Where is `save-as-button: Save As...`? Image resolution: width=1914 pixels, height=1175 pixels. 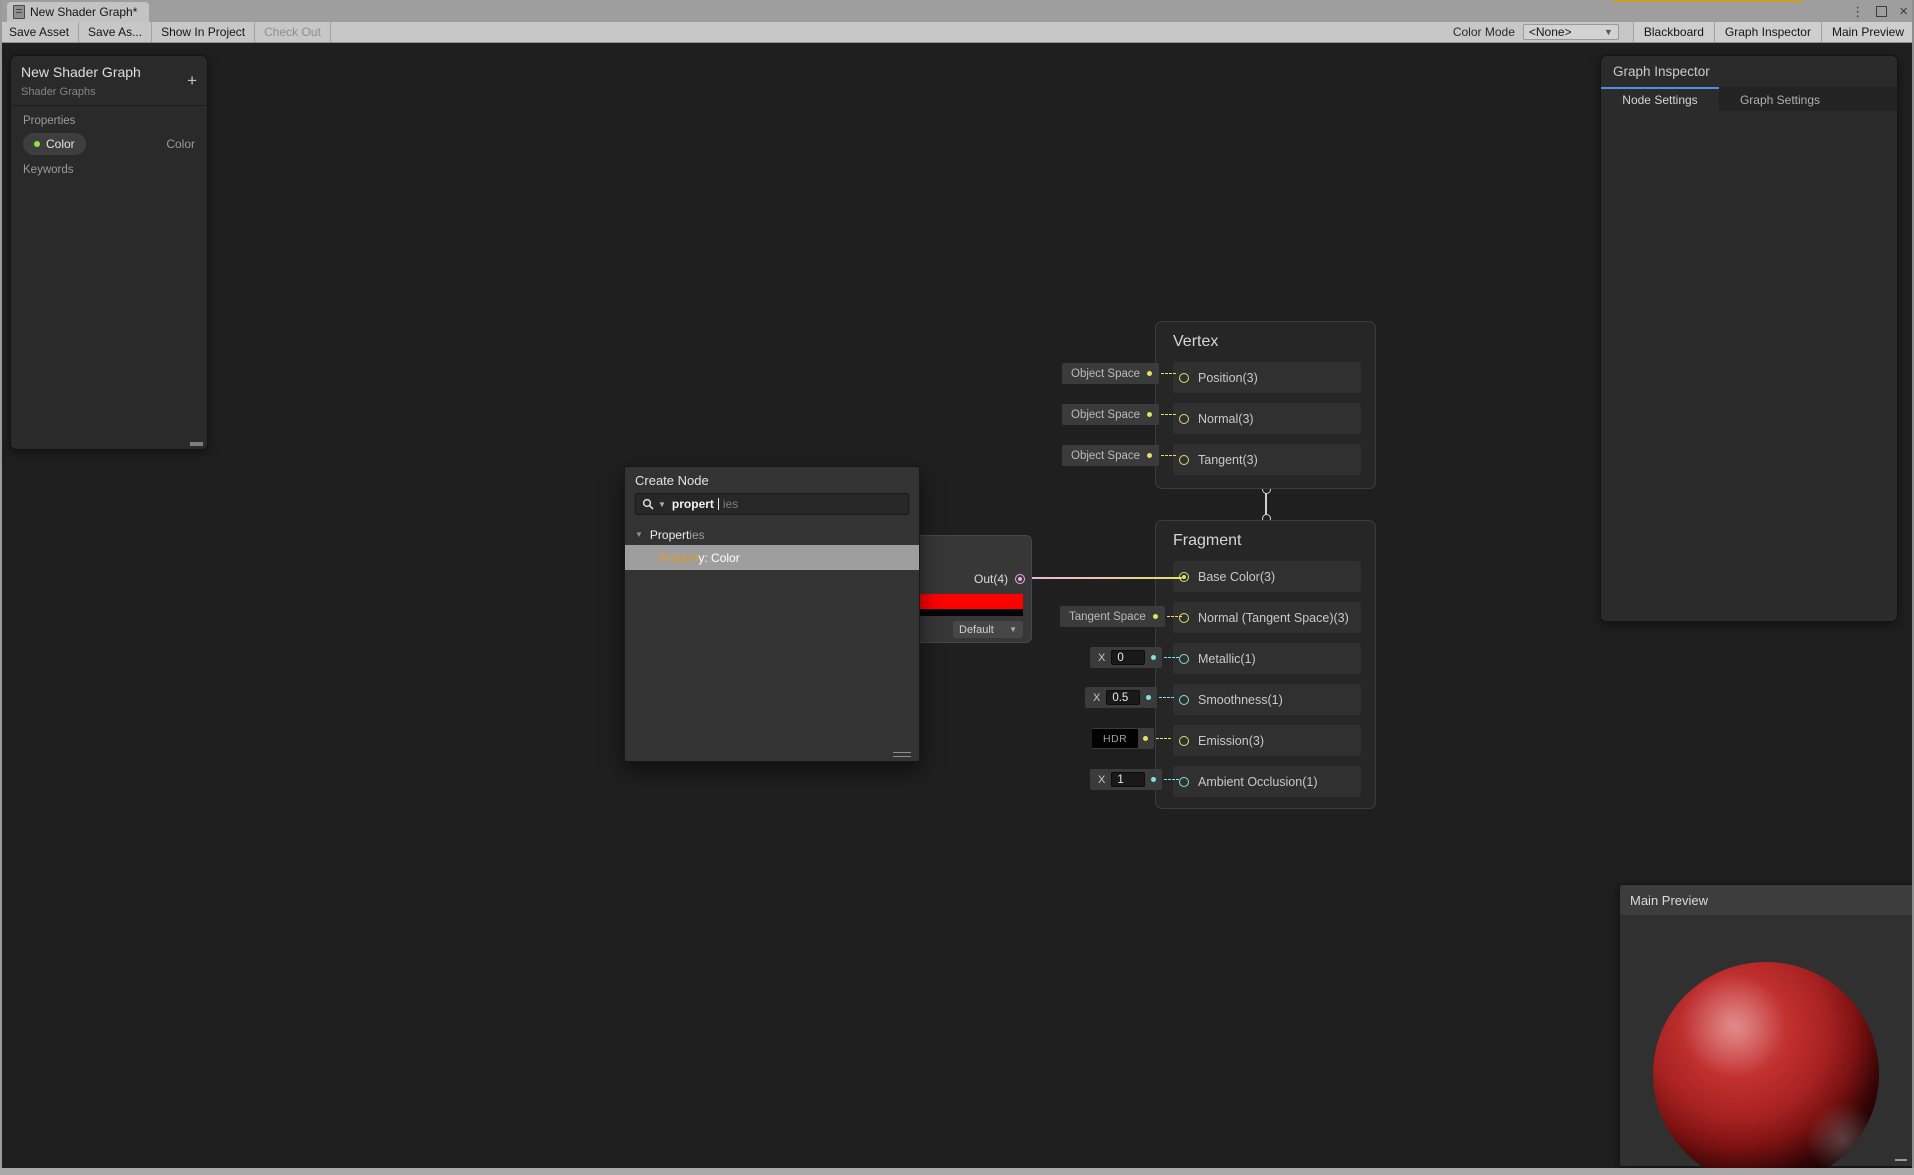
save-as-button: Save As... is located at coordinates (116, 32).